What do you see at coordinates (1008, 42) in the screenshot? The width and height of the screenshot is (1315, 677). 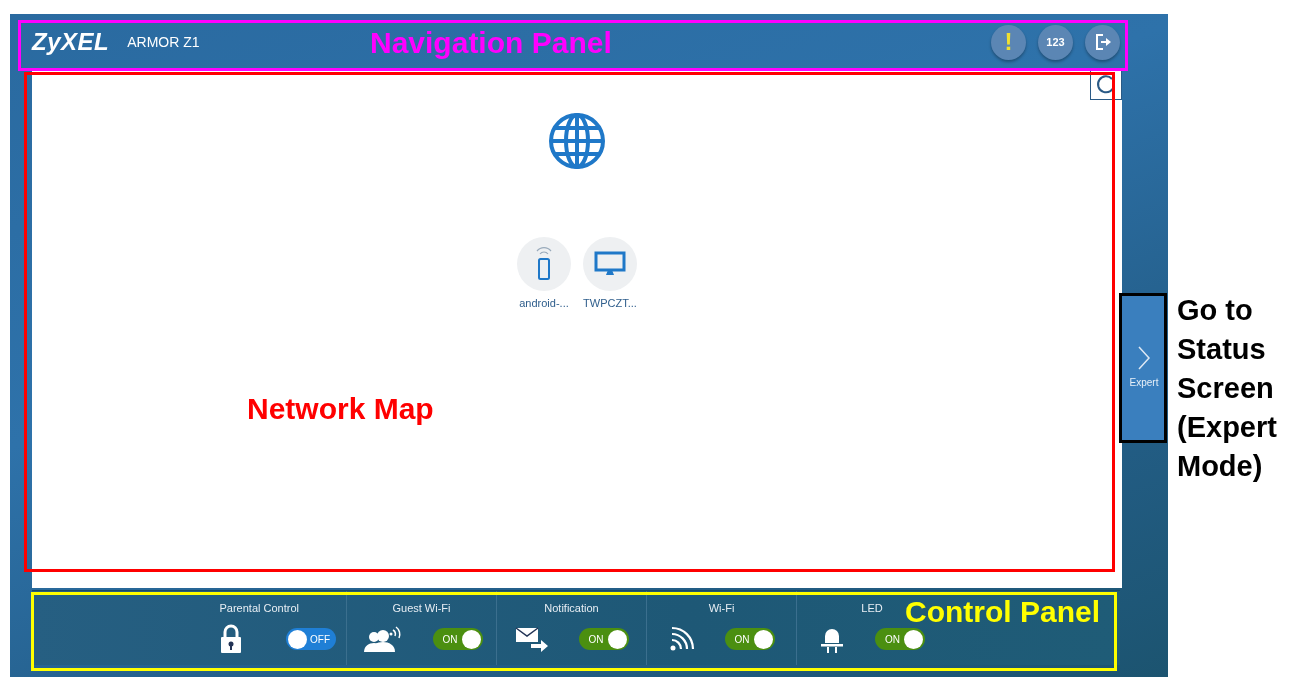 I see `alert-button: !` at bounding box center [1008, 42].